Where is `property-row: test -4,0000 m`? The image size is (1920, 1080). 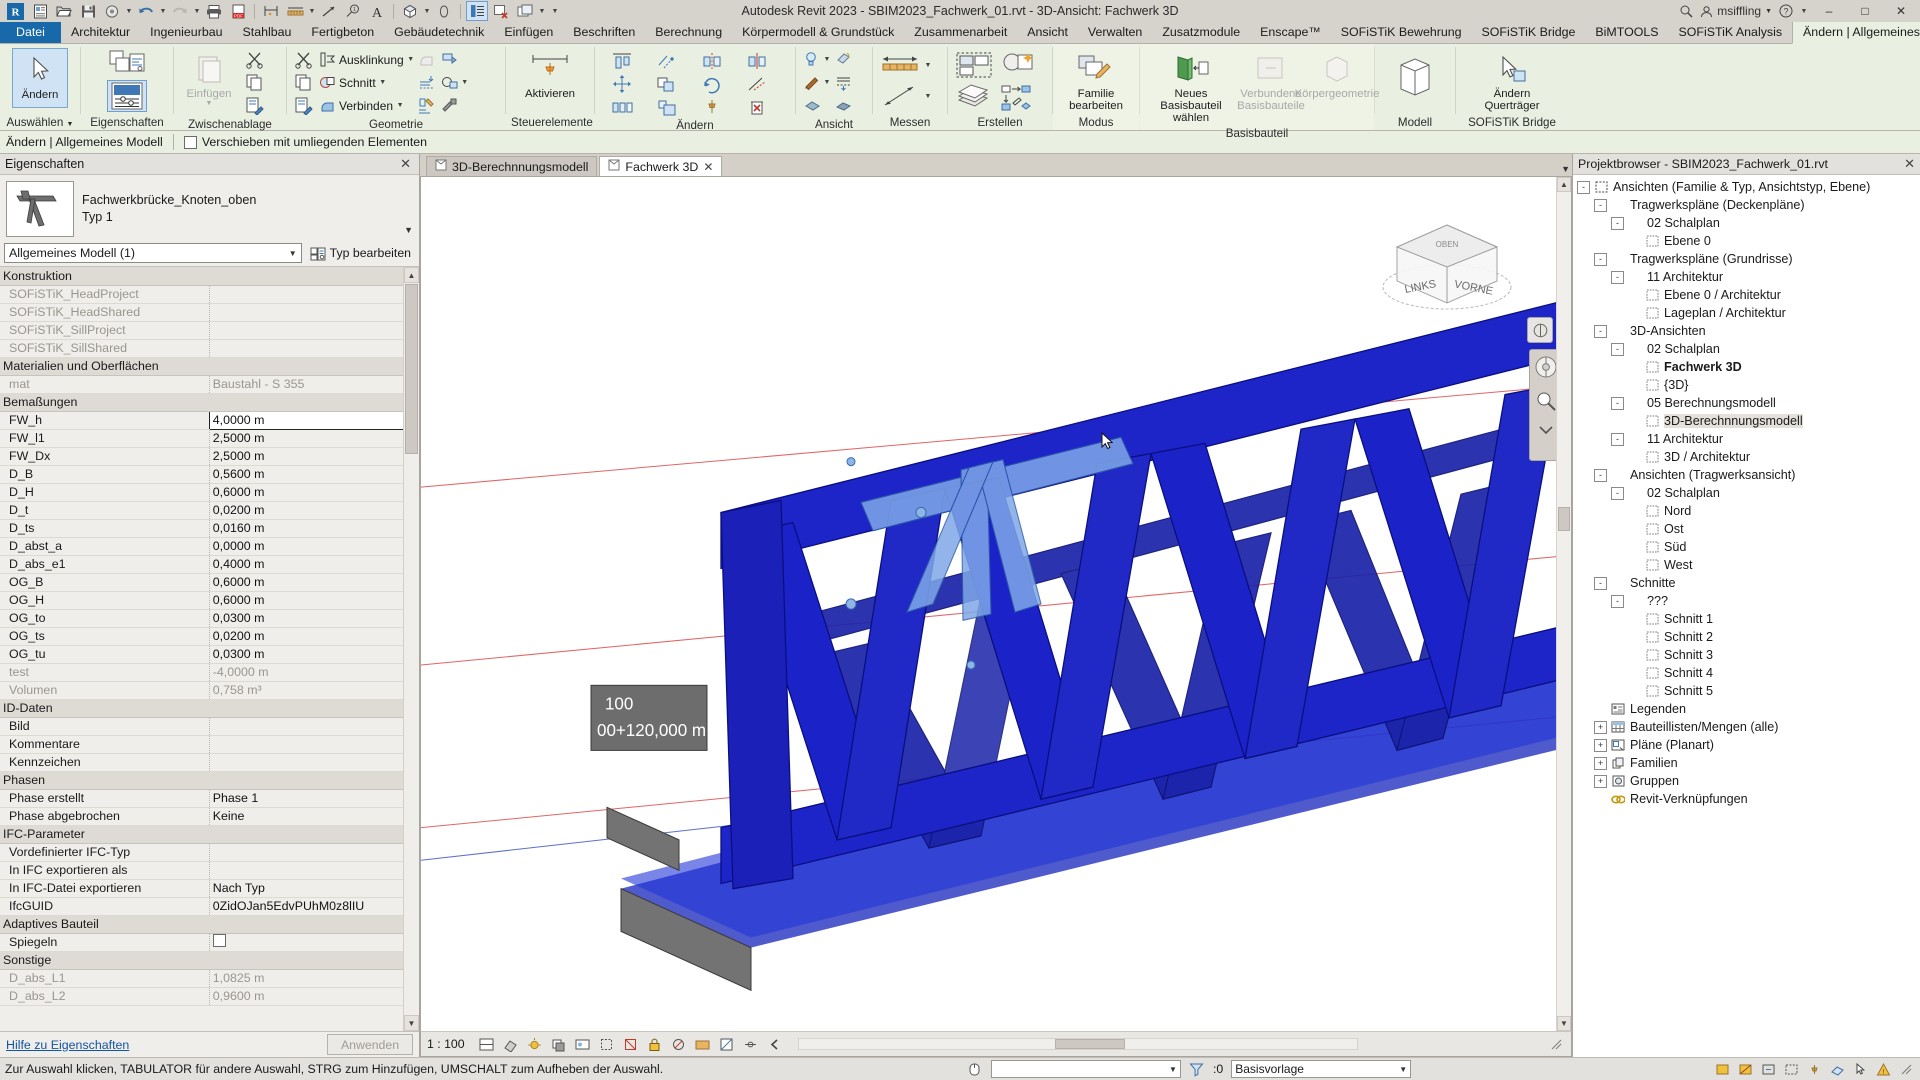
property-row: test -4,0000 m is located at coordinates (209, 672).